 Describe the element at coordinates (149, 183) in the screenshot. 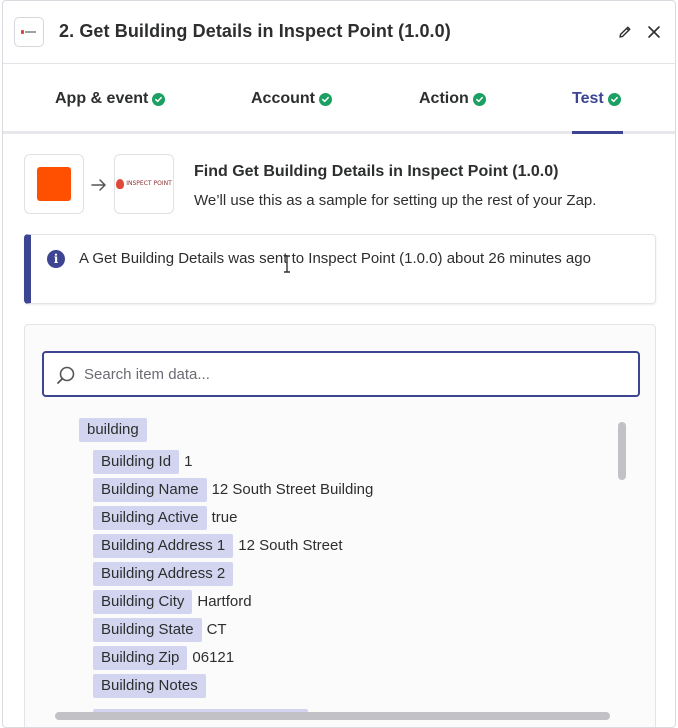

I see `logo-text: INSPECT POINT` at that location.